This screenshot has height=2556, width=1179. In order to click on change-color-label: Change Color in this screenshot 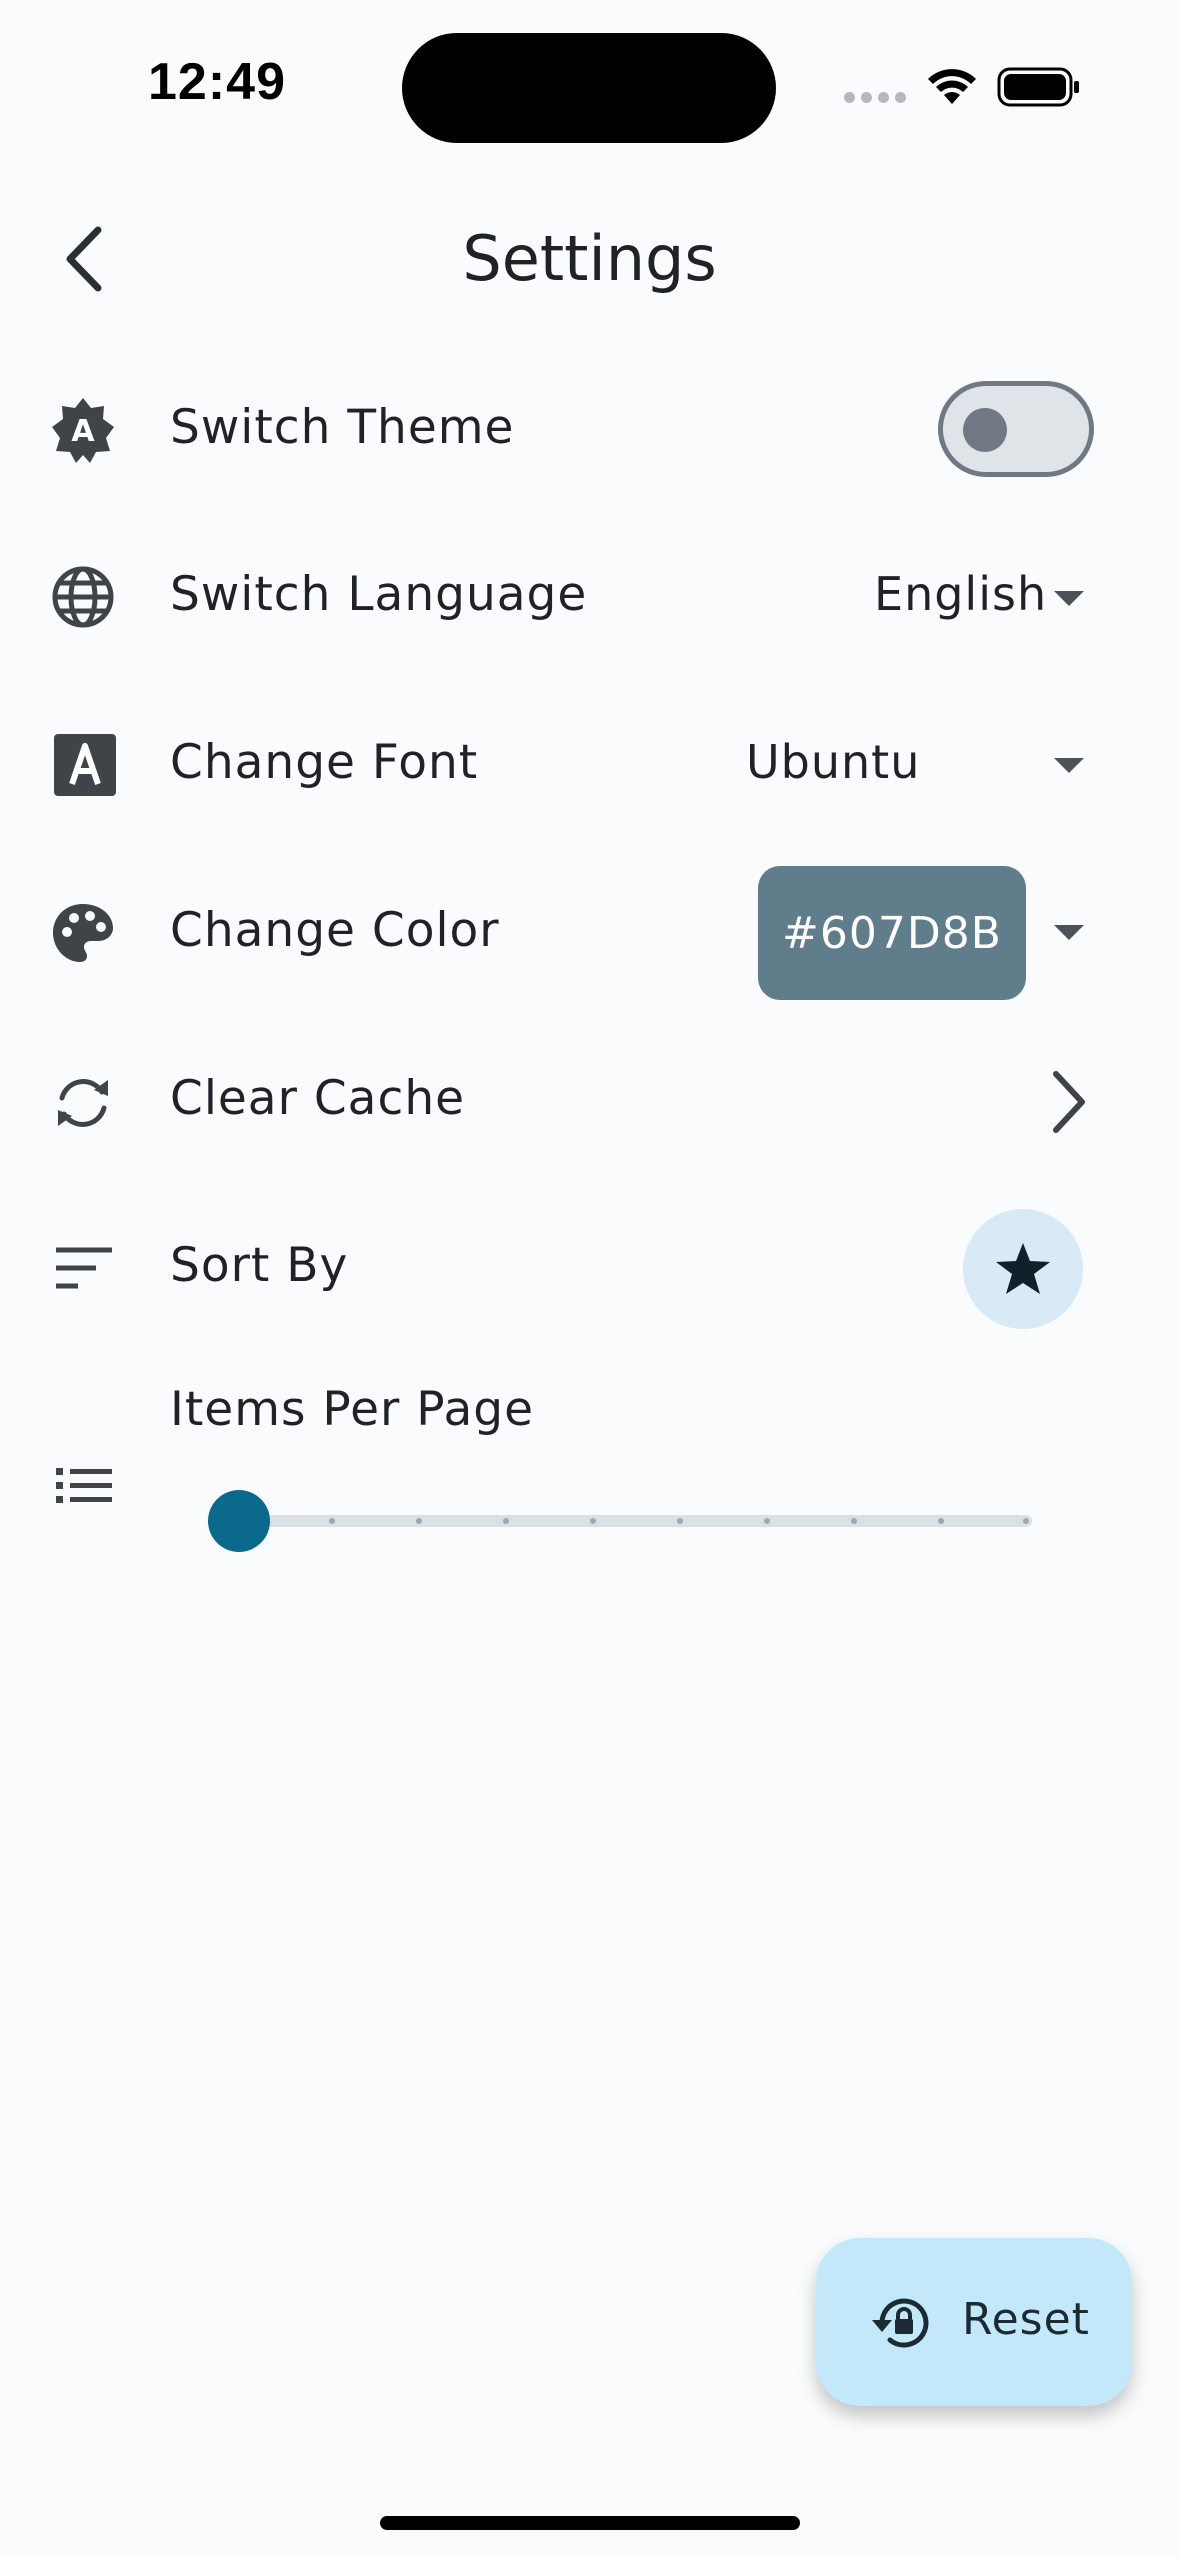, I will do `click(335, 930)`.